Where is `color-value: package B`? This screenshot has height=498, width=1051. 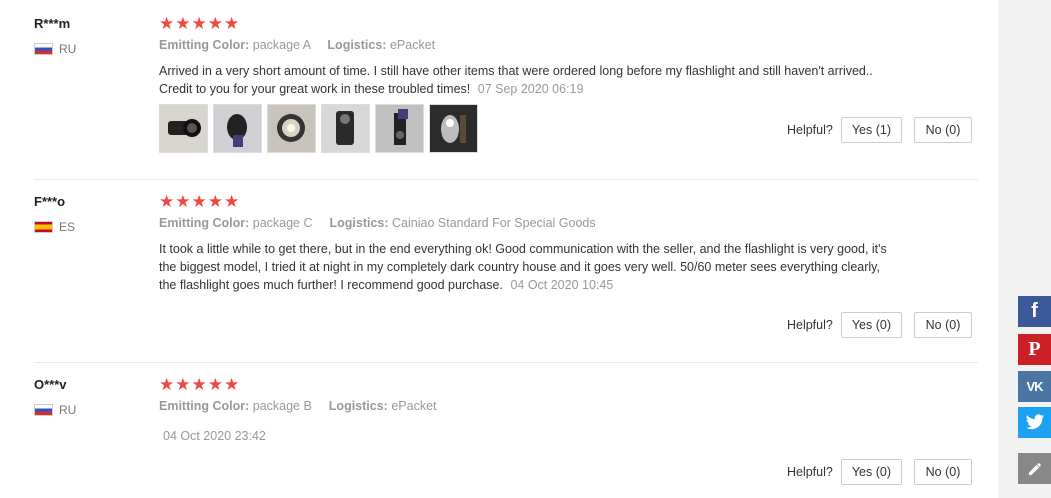 color-value: package B is located at coordinates (282, 406).